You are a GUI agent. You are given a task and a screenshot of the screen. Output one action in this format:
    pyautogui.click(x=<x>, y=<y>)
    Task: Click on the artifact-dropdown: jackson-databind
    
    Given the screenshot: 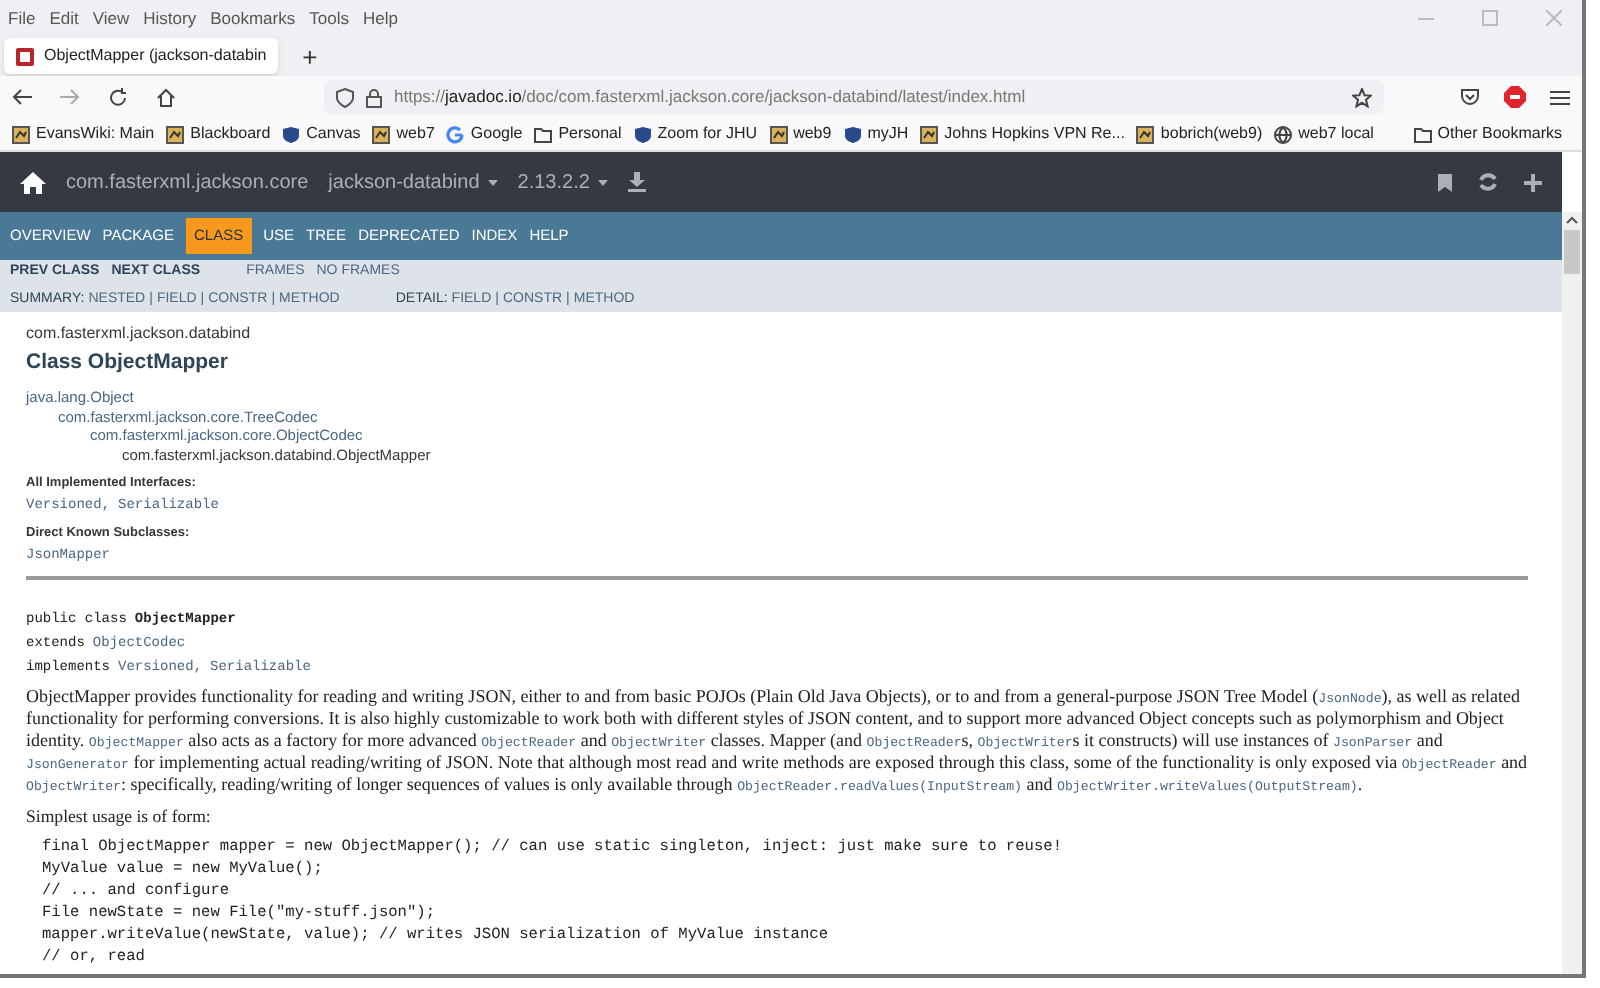 What is the action you would take?
    pyautogui.click(x=413, y=182)
    